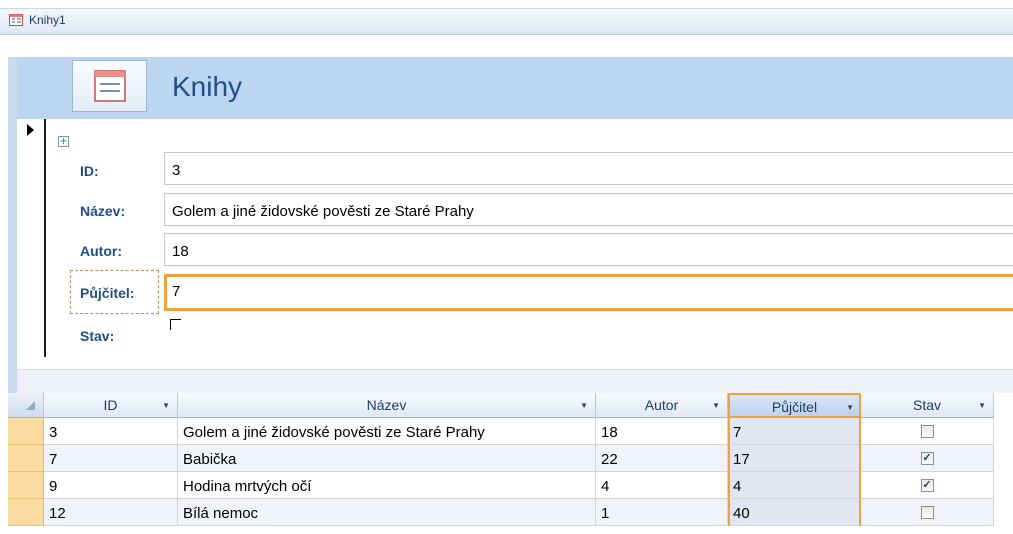  What do you see at coordinates (662, 485) in the screenshot?
I see `cell-autor: 4` at bounding box center [662, 485].